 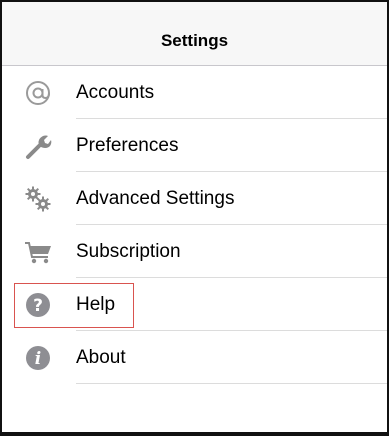 What do you see at coordinates (128, 251) in the screenshot?
I see `settings-item-label: Subscription` at bounding box center [128, 251].